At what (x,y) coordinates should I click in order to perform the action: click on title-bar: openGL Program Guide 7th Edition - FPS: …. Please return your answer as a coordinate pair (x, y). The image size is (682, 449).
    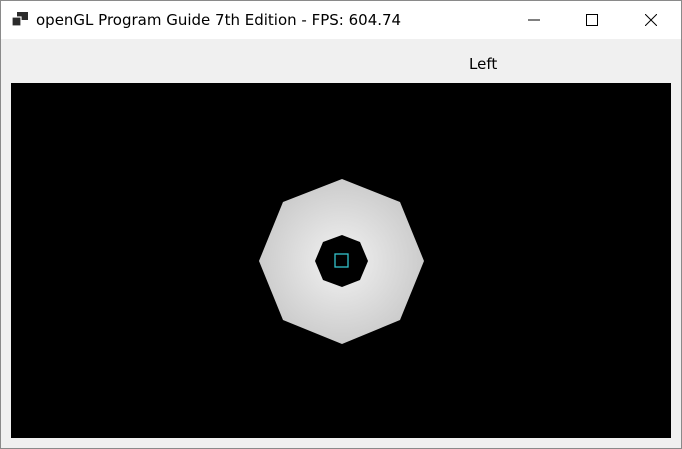
    Looking at the image, I should click on (341, 20).